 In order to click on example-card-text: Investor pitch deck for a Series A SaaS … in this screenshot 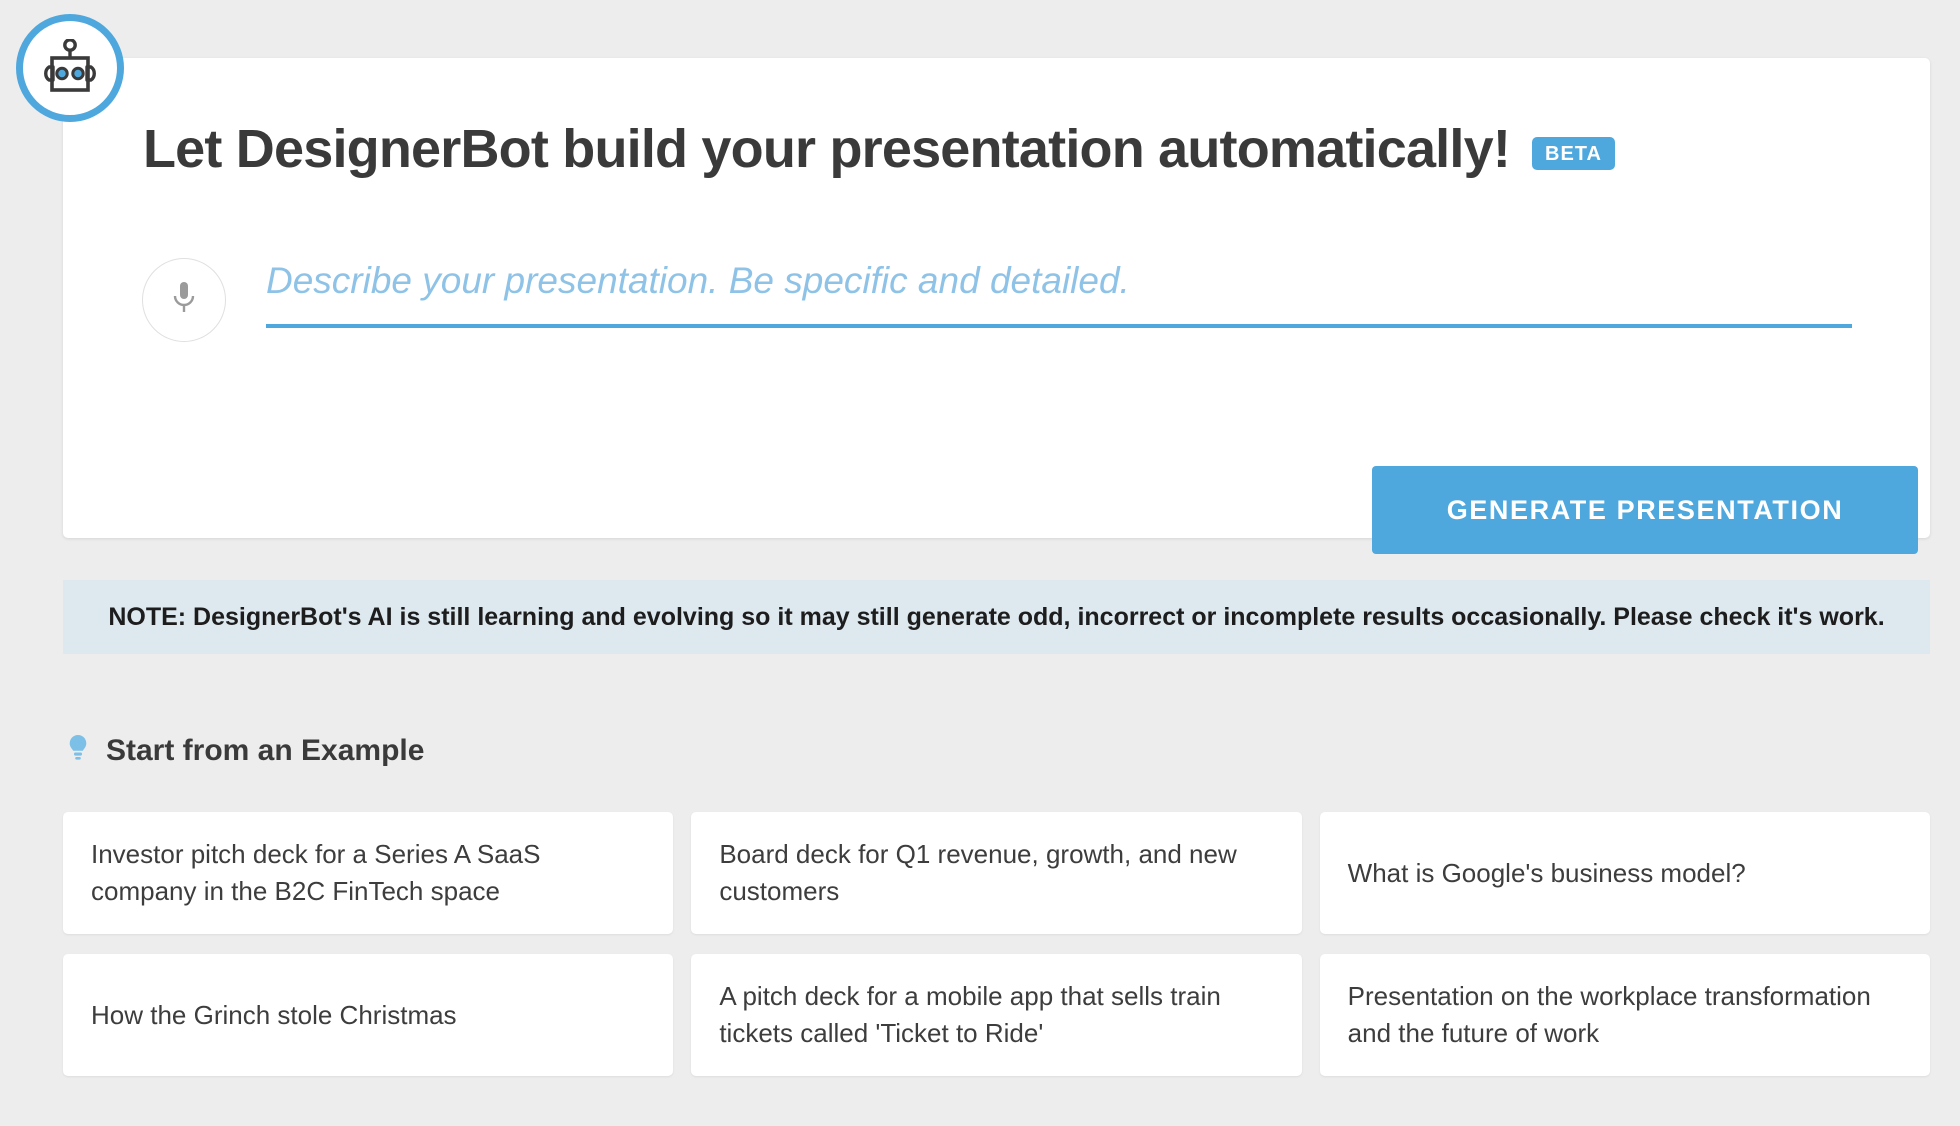, I will do `click(316, 872)`.